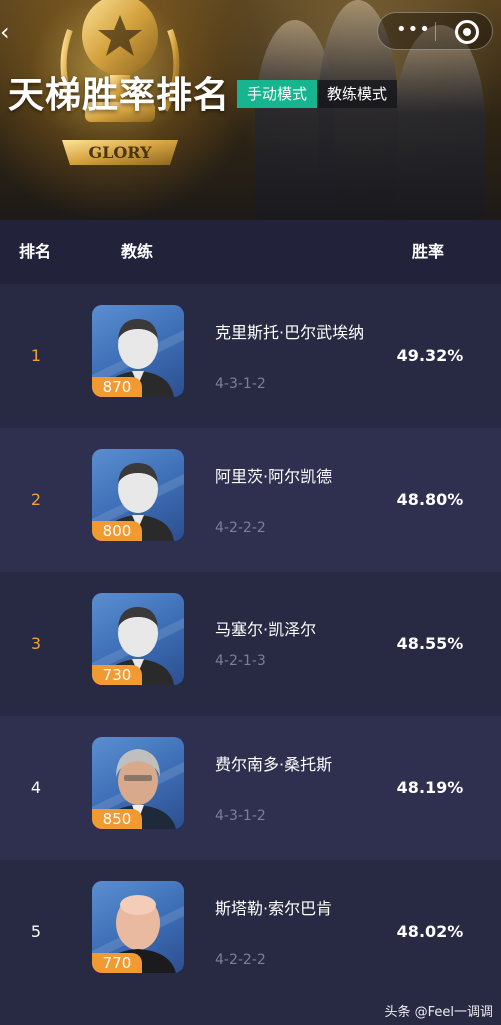 The width and height of the screenshot is (501, 1025). Describe the element at coordinates (357, 94) in the screenshot. I see `tab-coach-mode: 教练模式` at that location.